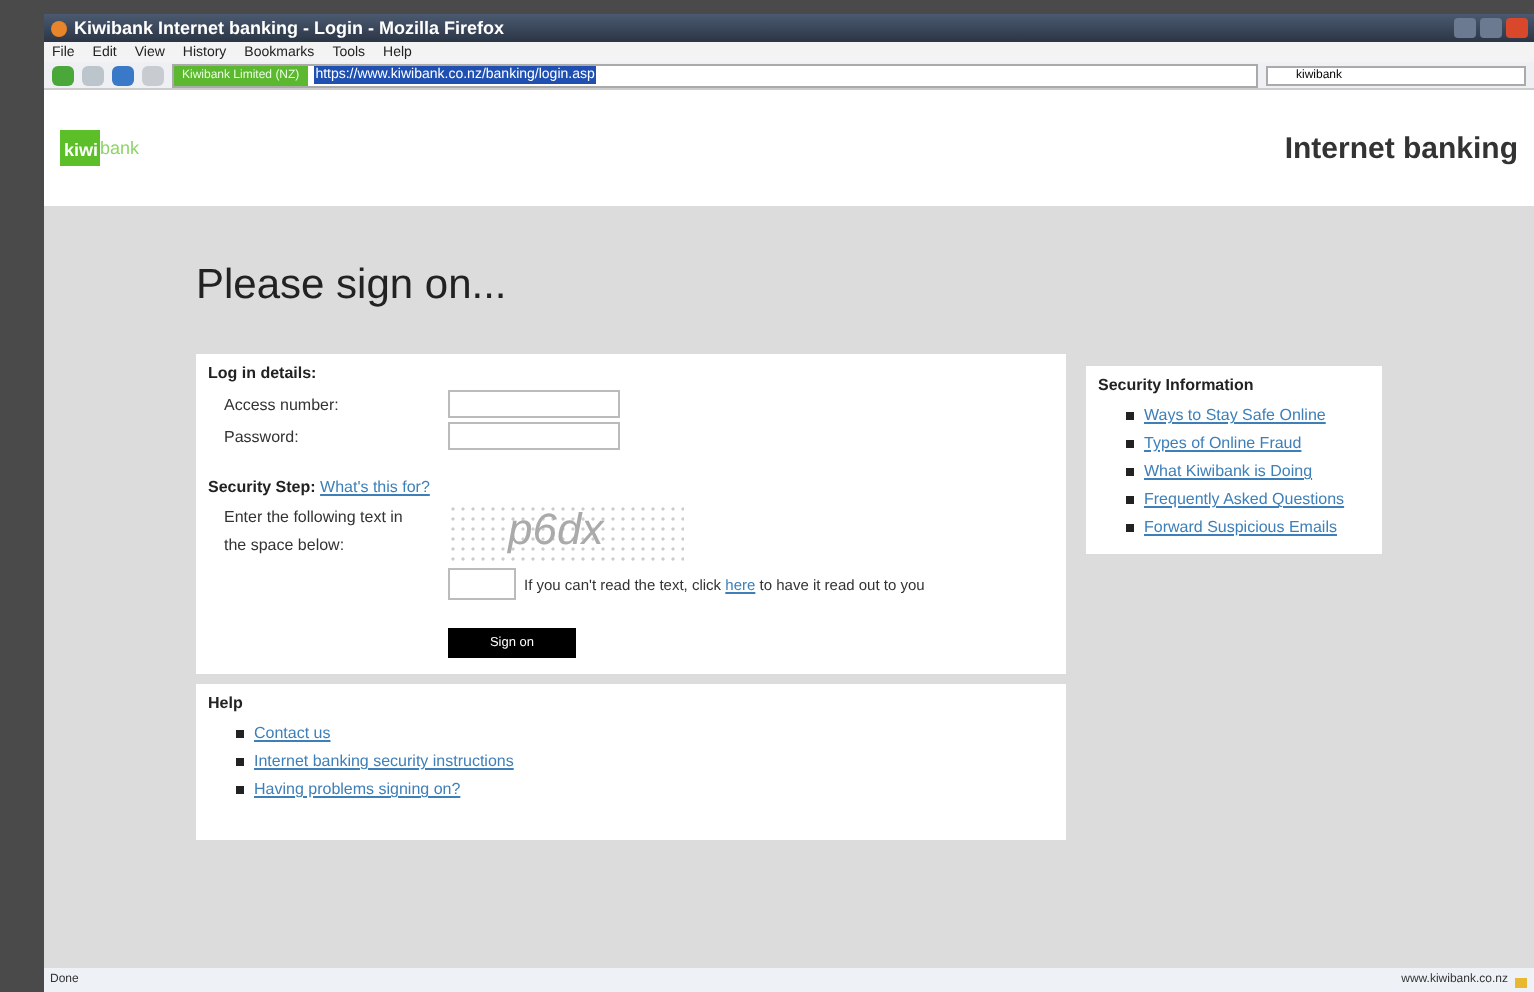  I want to click on security-step-label: Security Step:, so click(262, 487).